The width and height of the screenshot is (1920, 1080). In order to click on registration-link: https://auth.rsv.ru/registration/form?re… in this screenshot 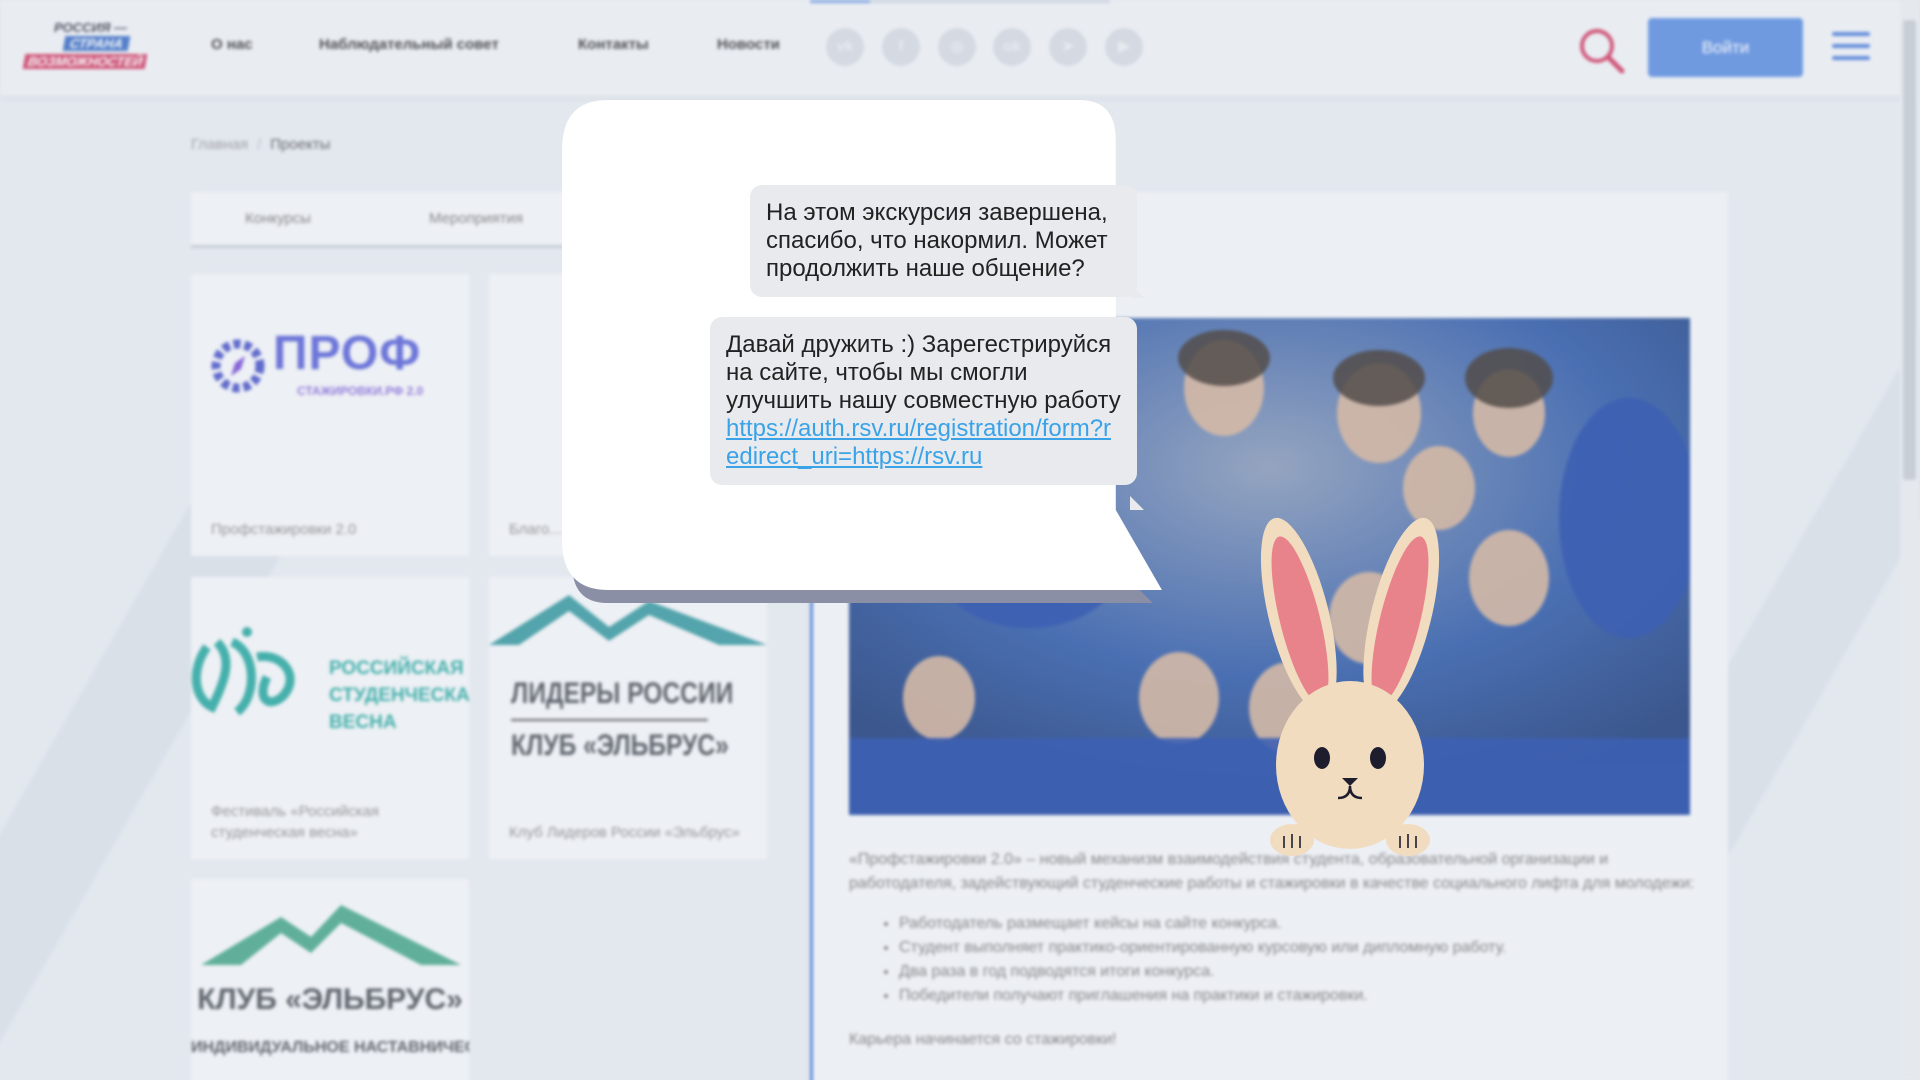, I will do `click(923, 443)`.